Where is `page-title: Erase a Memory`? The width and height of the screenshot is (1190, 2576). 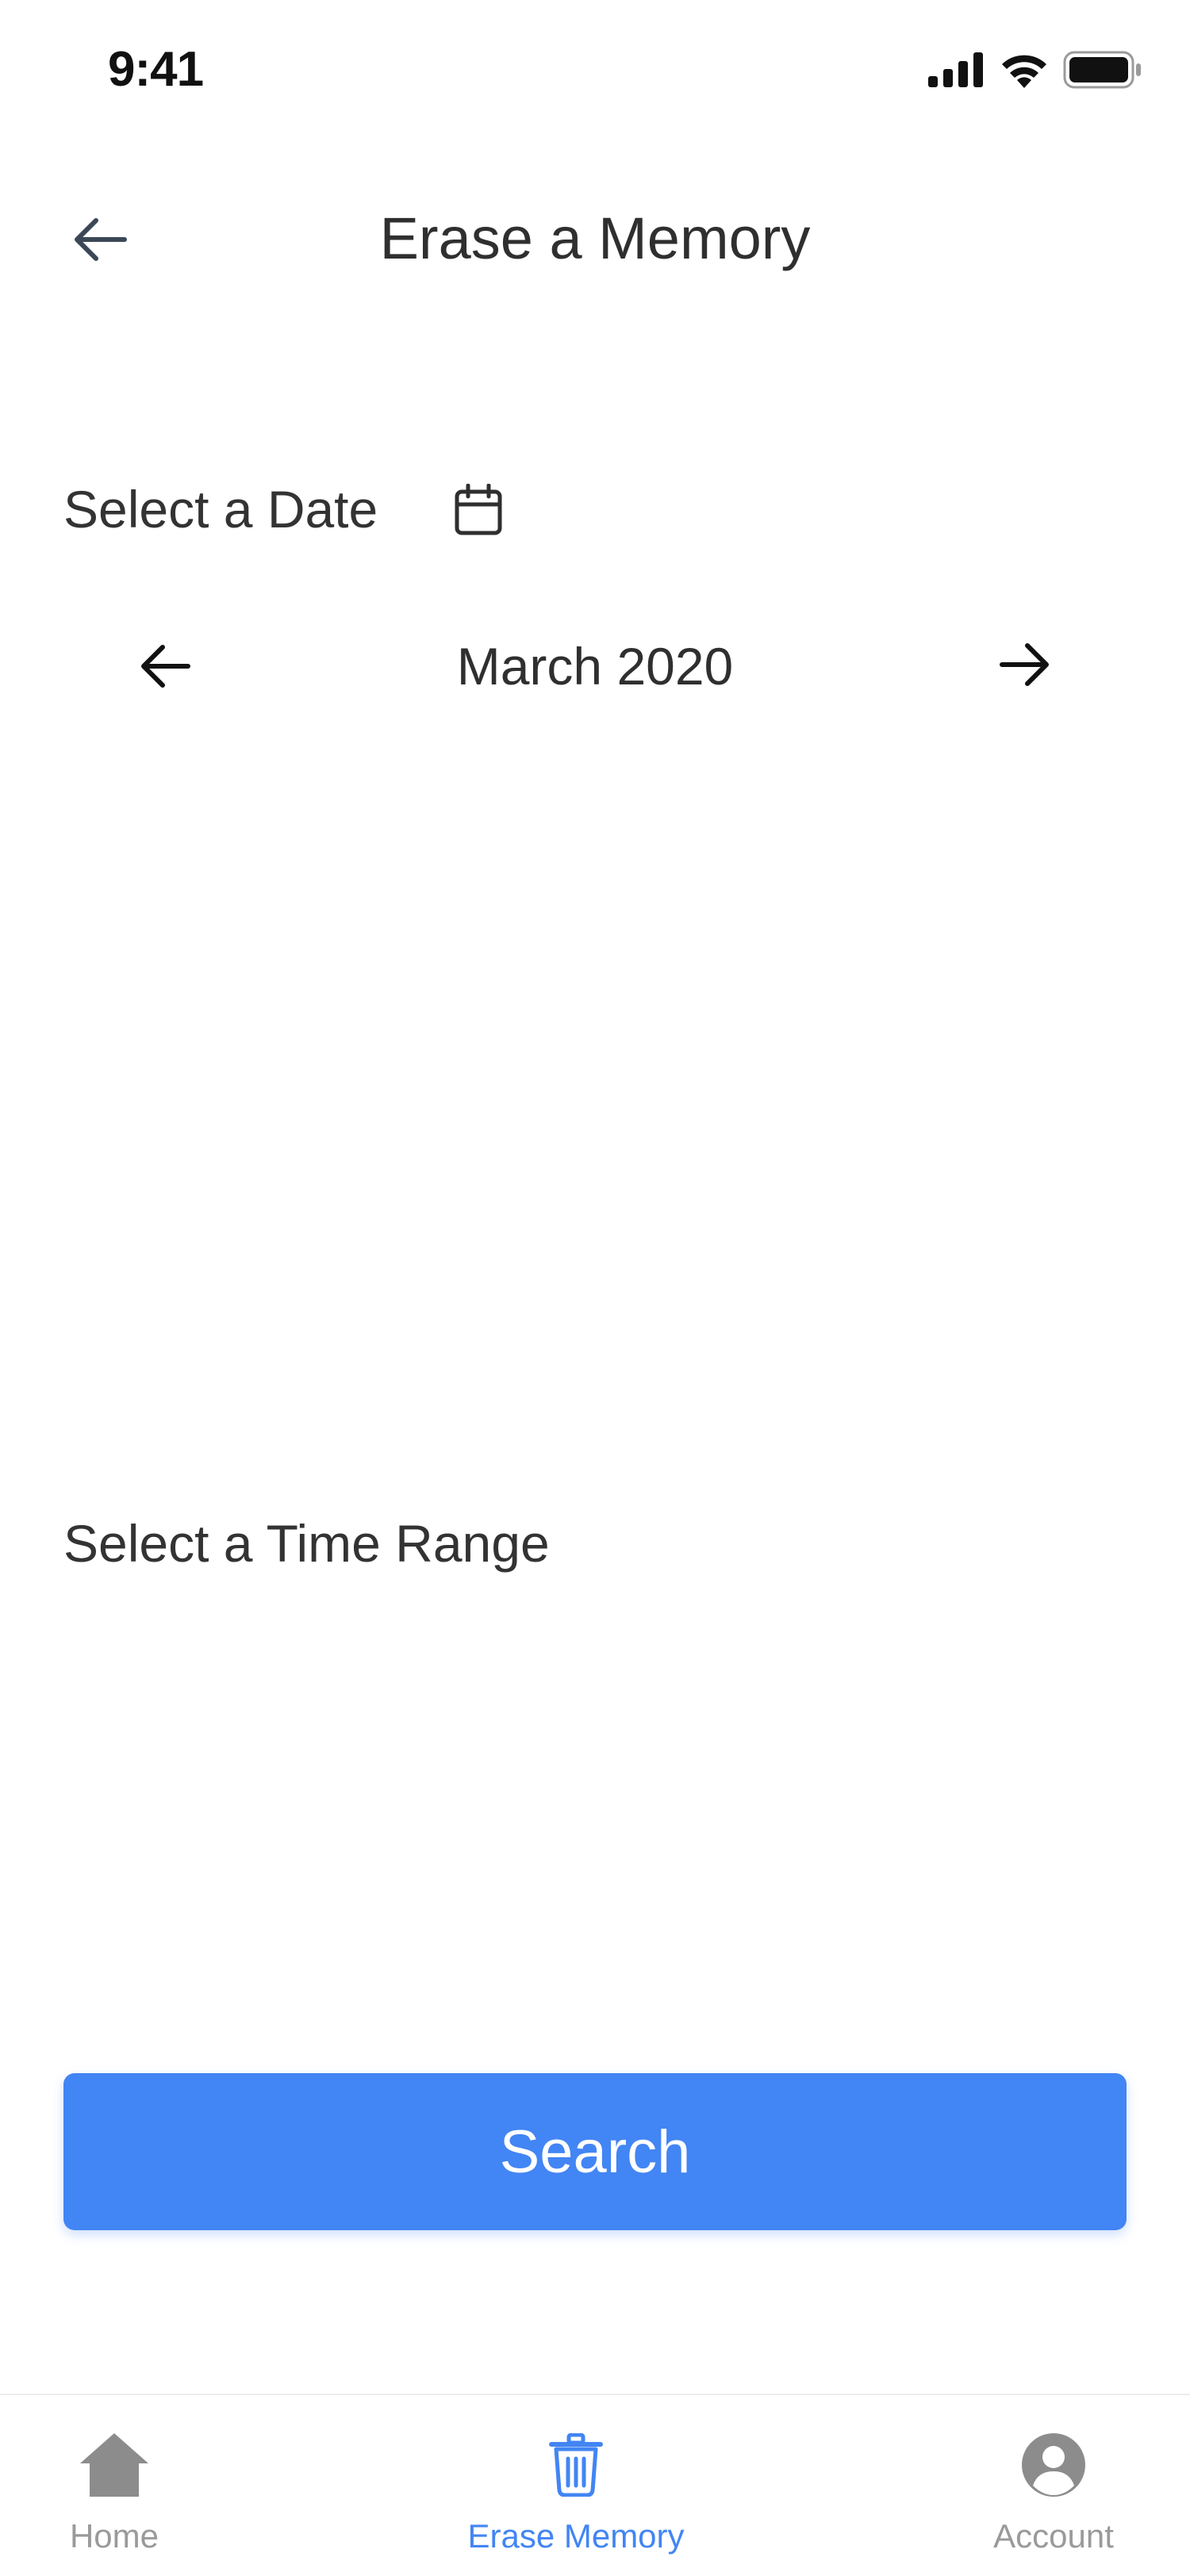
page-title: Erase a Memory is located at coordinates (595, 238).